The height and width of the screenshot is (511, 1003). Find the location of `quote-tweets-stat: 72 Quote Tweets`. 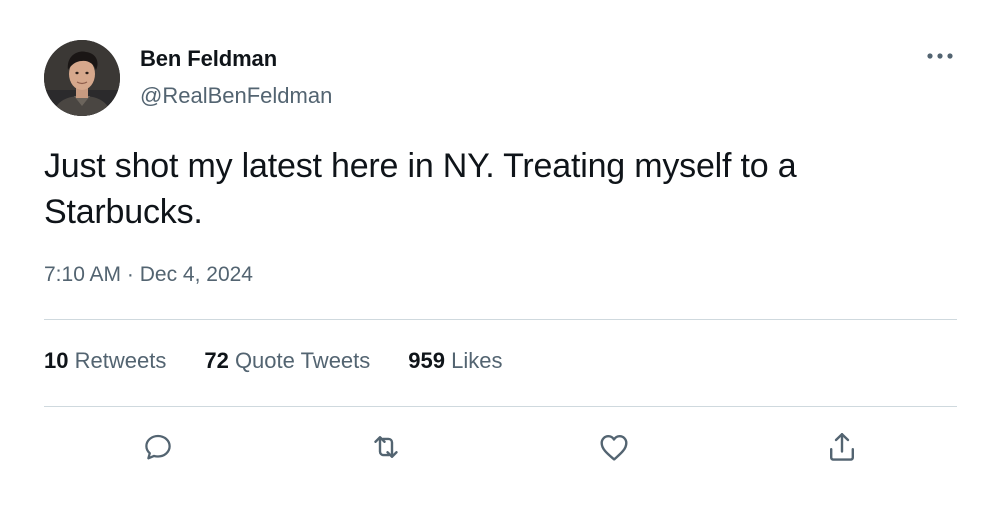

quote-tweets-stat: 72 Quote Tweets is located at coordinates (287, 361).